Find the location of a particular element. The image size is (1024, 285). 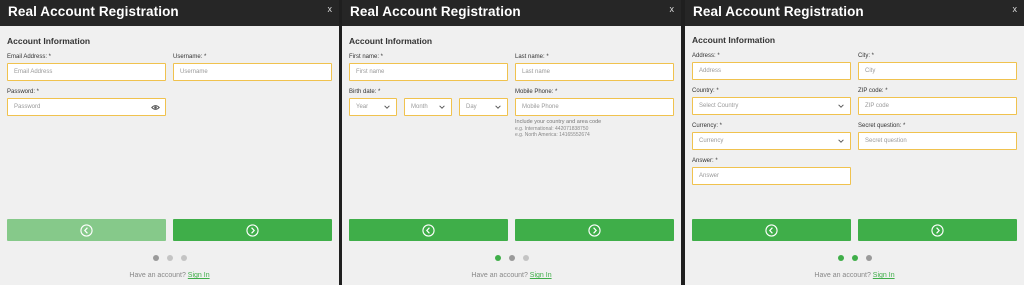

city-input: City is located at coordinates (937, 71).